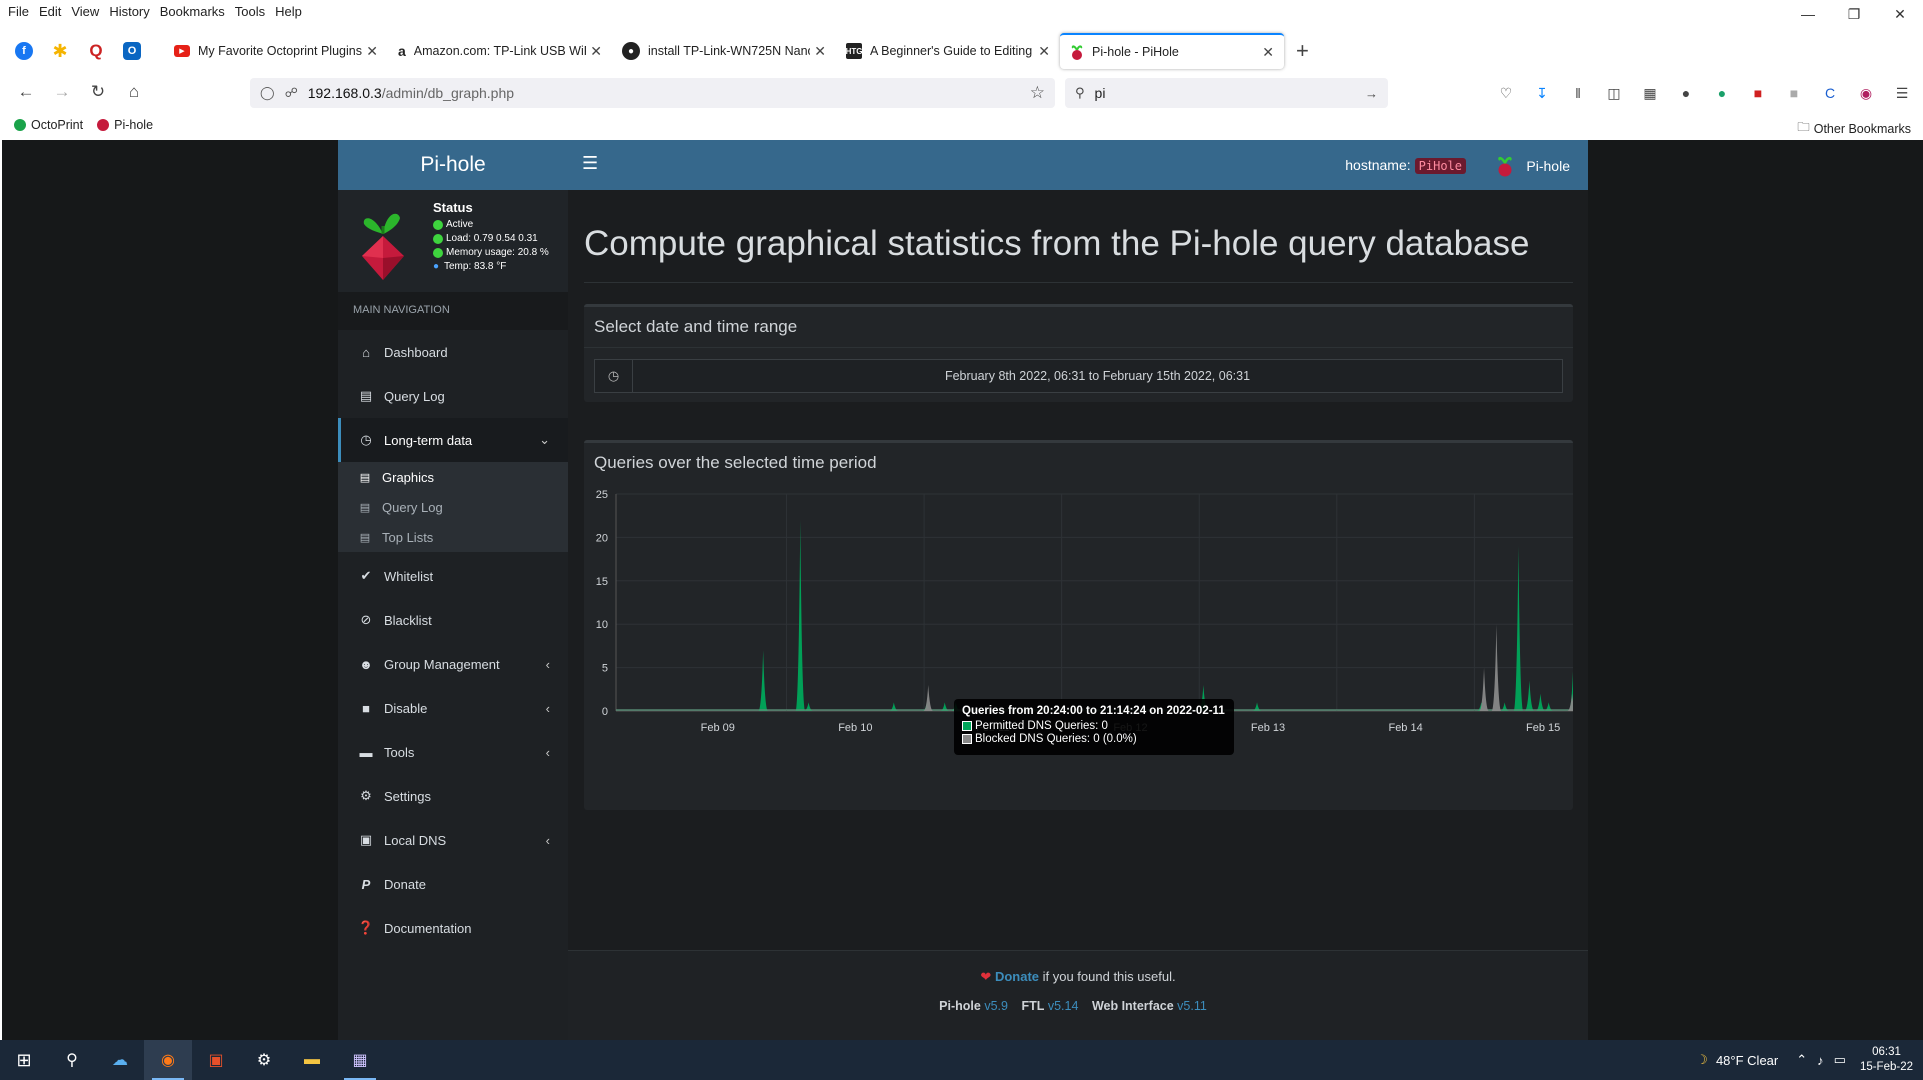  Describe the element at coordinates (1803, 127) in the screenshot. I see `folder-icon: 🗀` at that location.